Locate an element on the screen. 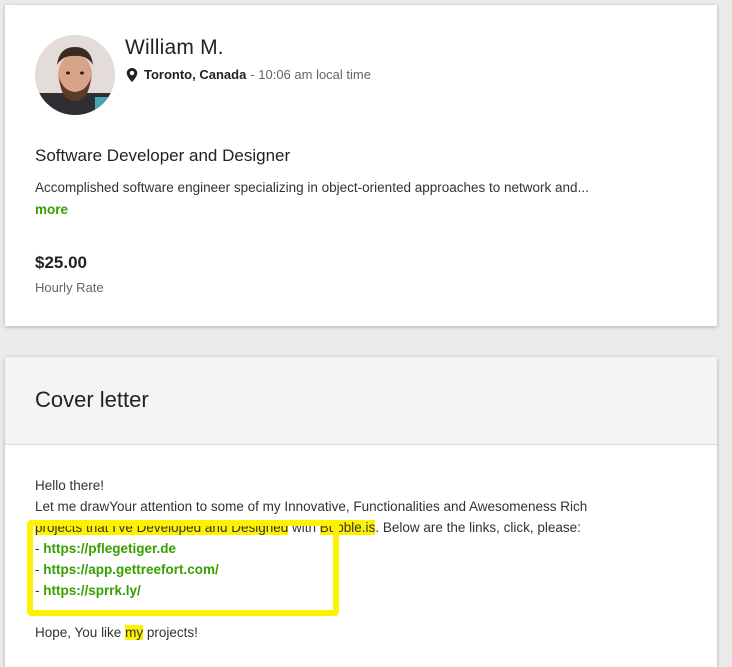 This screenshot has height=667, width=732. location-pin-icon is located at coordinates (132, 74).